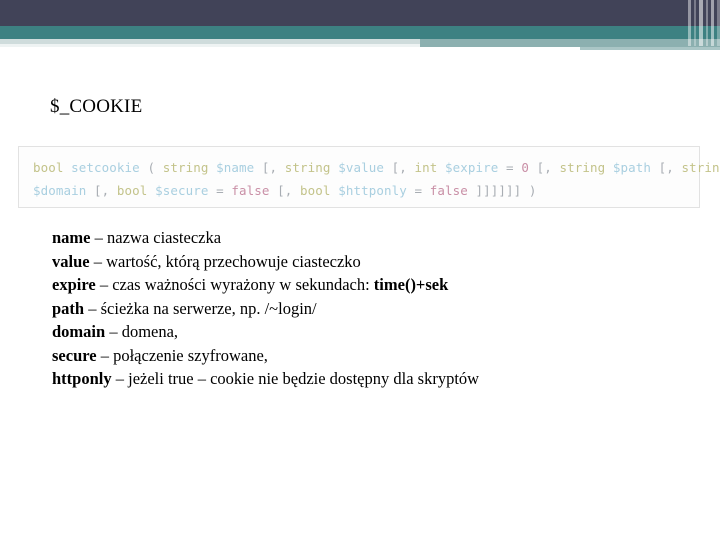 The height and width of the screenshot is (540, 720). Describe the element at coordinates (360, 32) in the screenshot. I see `header-band-teal` at that location.